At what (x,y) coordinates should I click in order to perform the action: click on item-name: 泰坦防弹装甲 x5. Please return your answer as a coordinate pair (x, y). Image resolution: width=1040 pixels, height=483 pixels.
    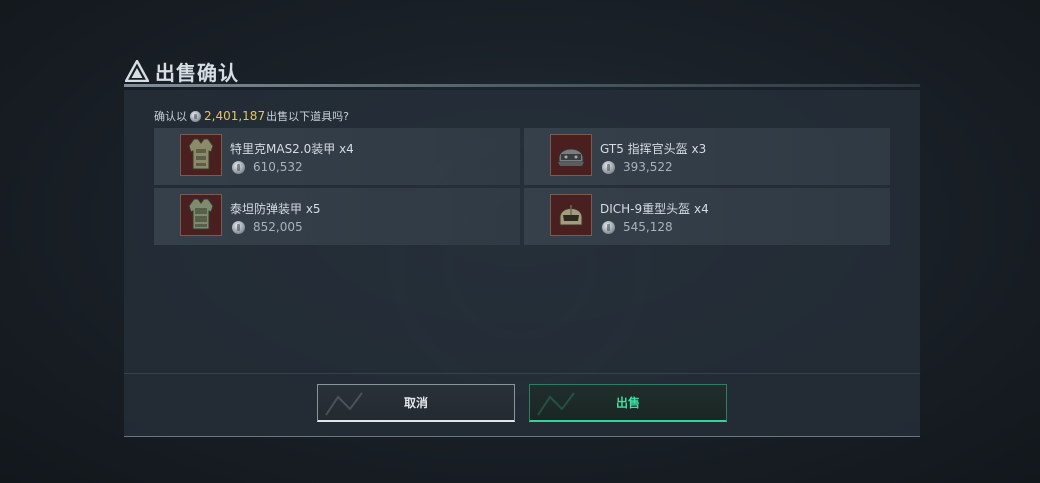
    Looking at the image, I should click on (275, 209).